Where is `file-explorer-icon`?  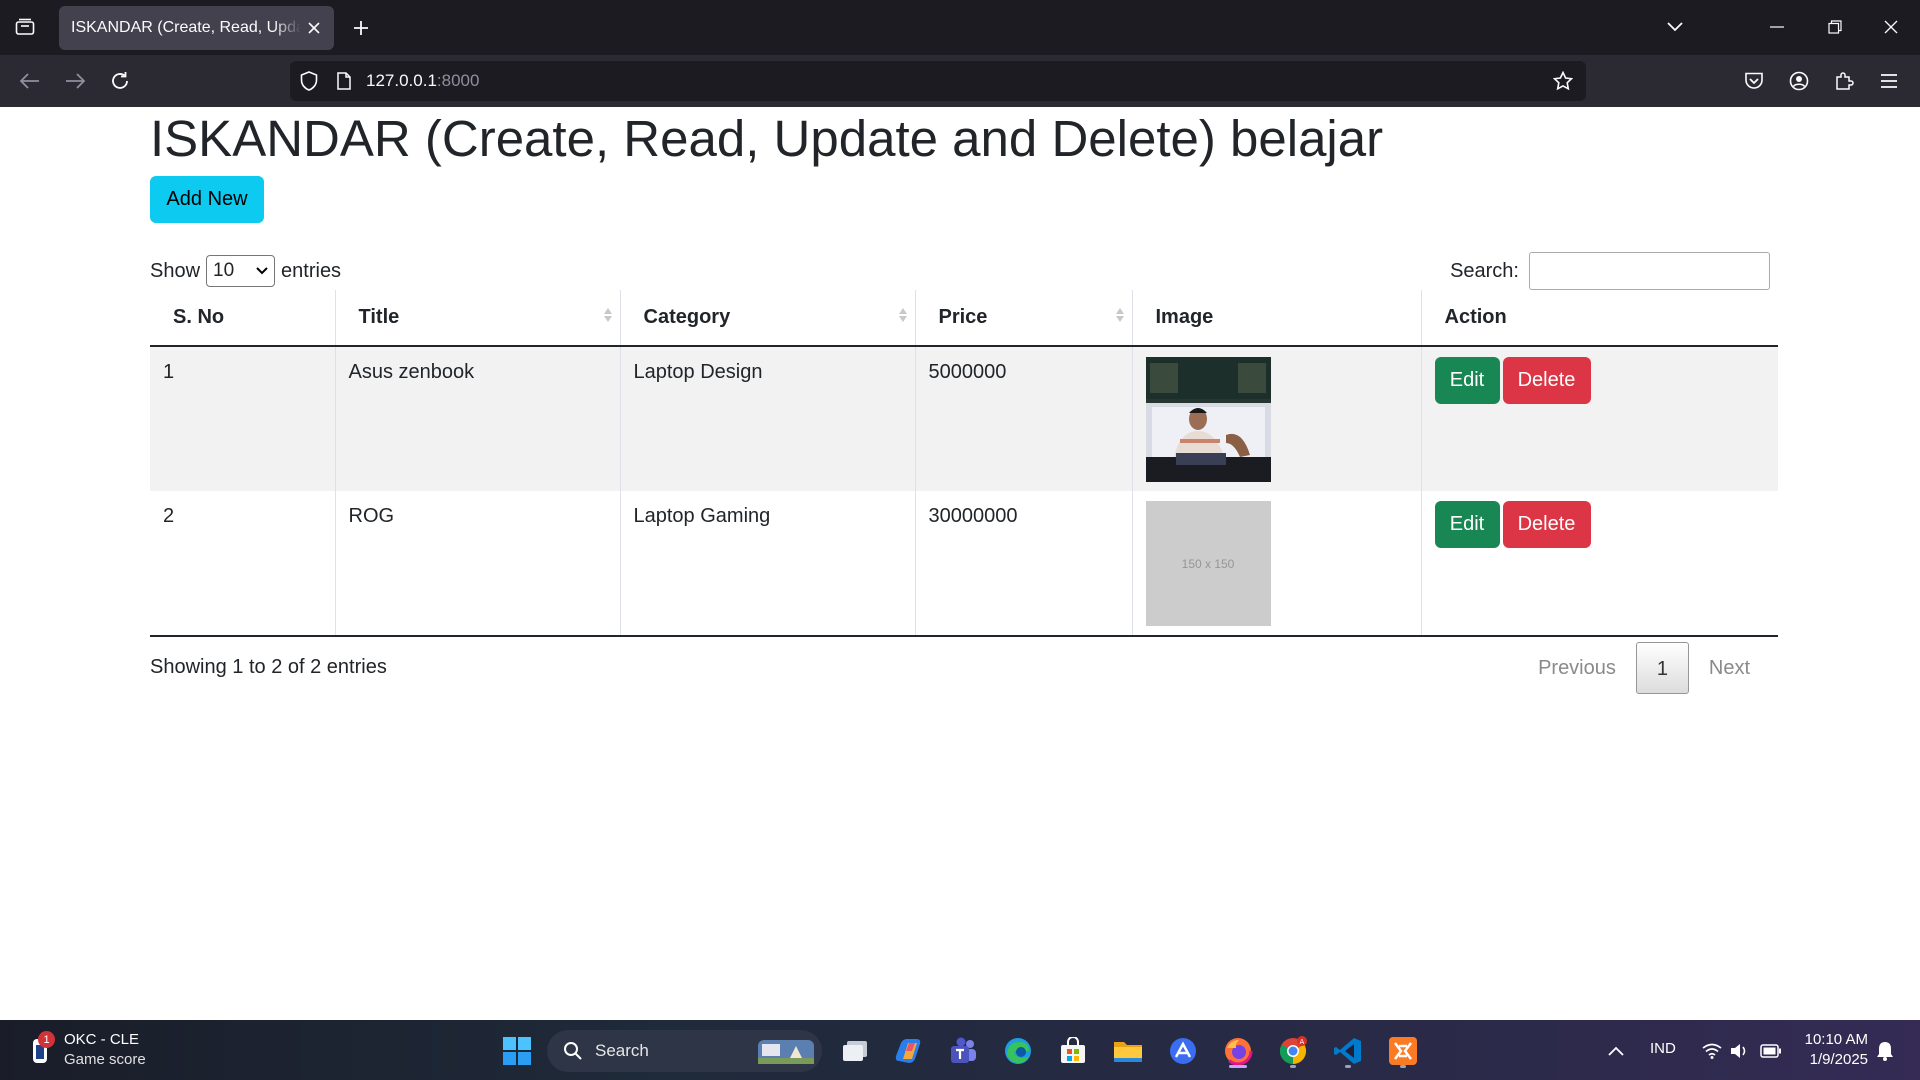
file-explorer-icon is located at coordinates (1128, 1051).